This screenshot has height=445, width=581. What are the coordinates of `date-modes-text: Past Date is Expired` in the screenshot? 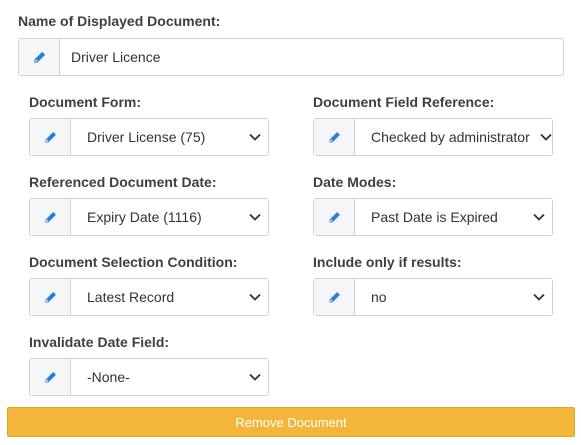 It's located at (434, 217).